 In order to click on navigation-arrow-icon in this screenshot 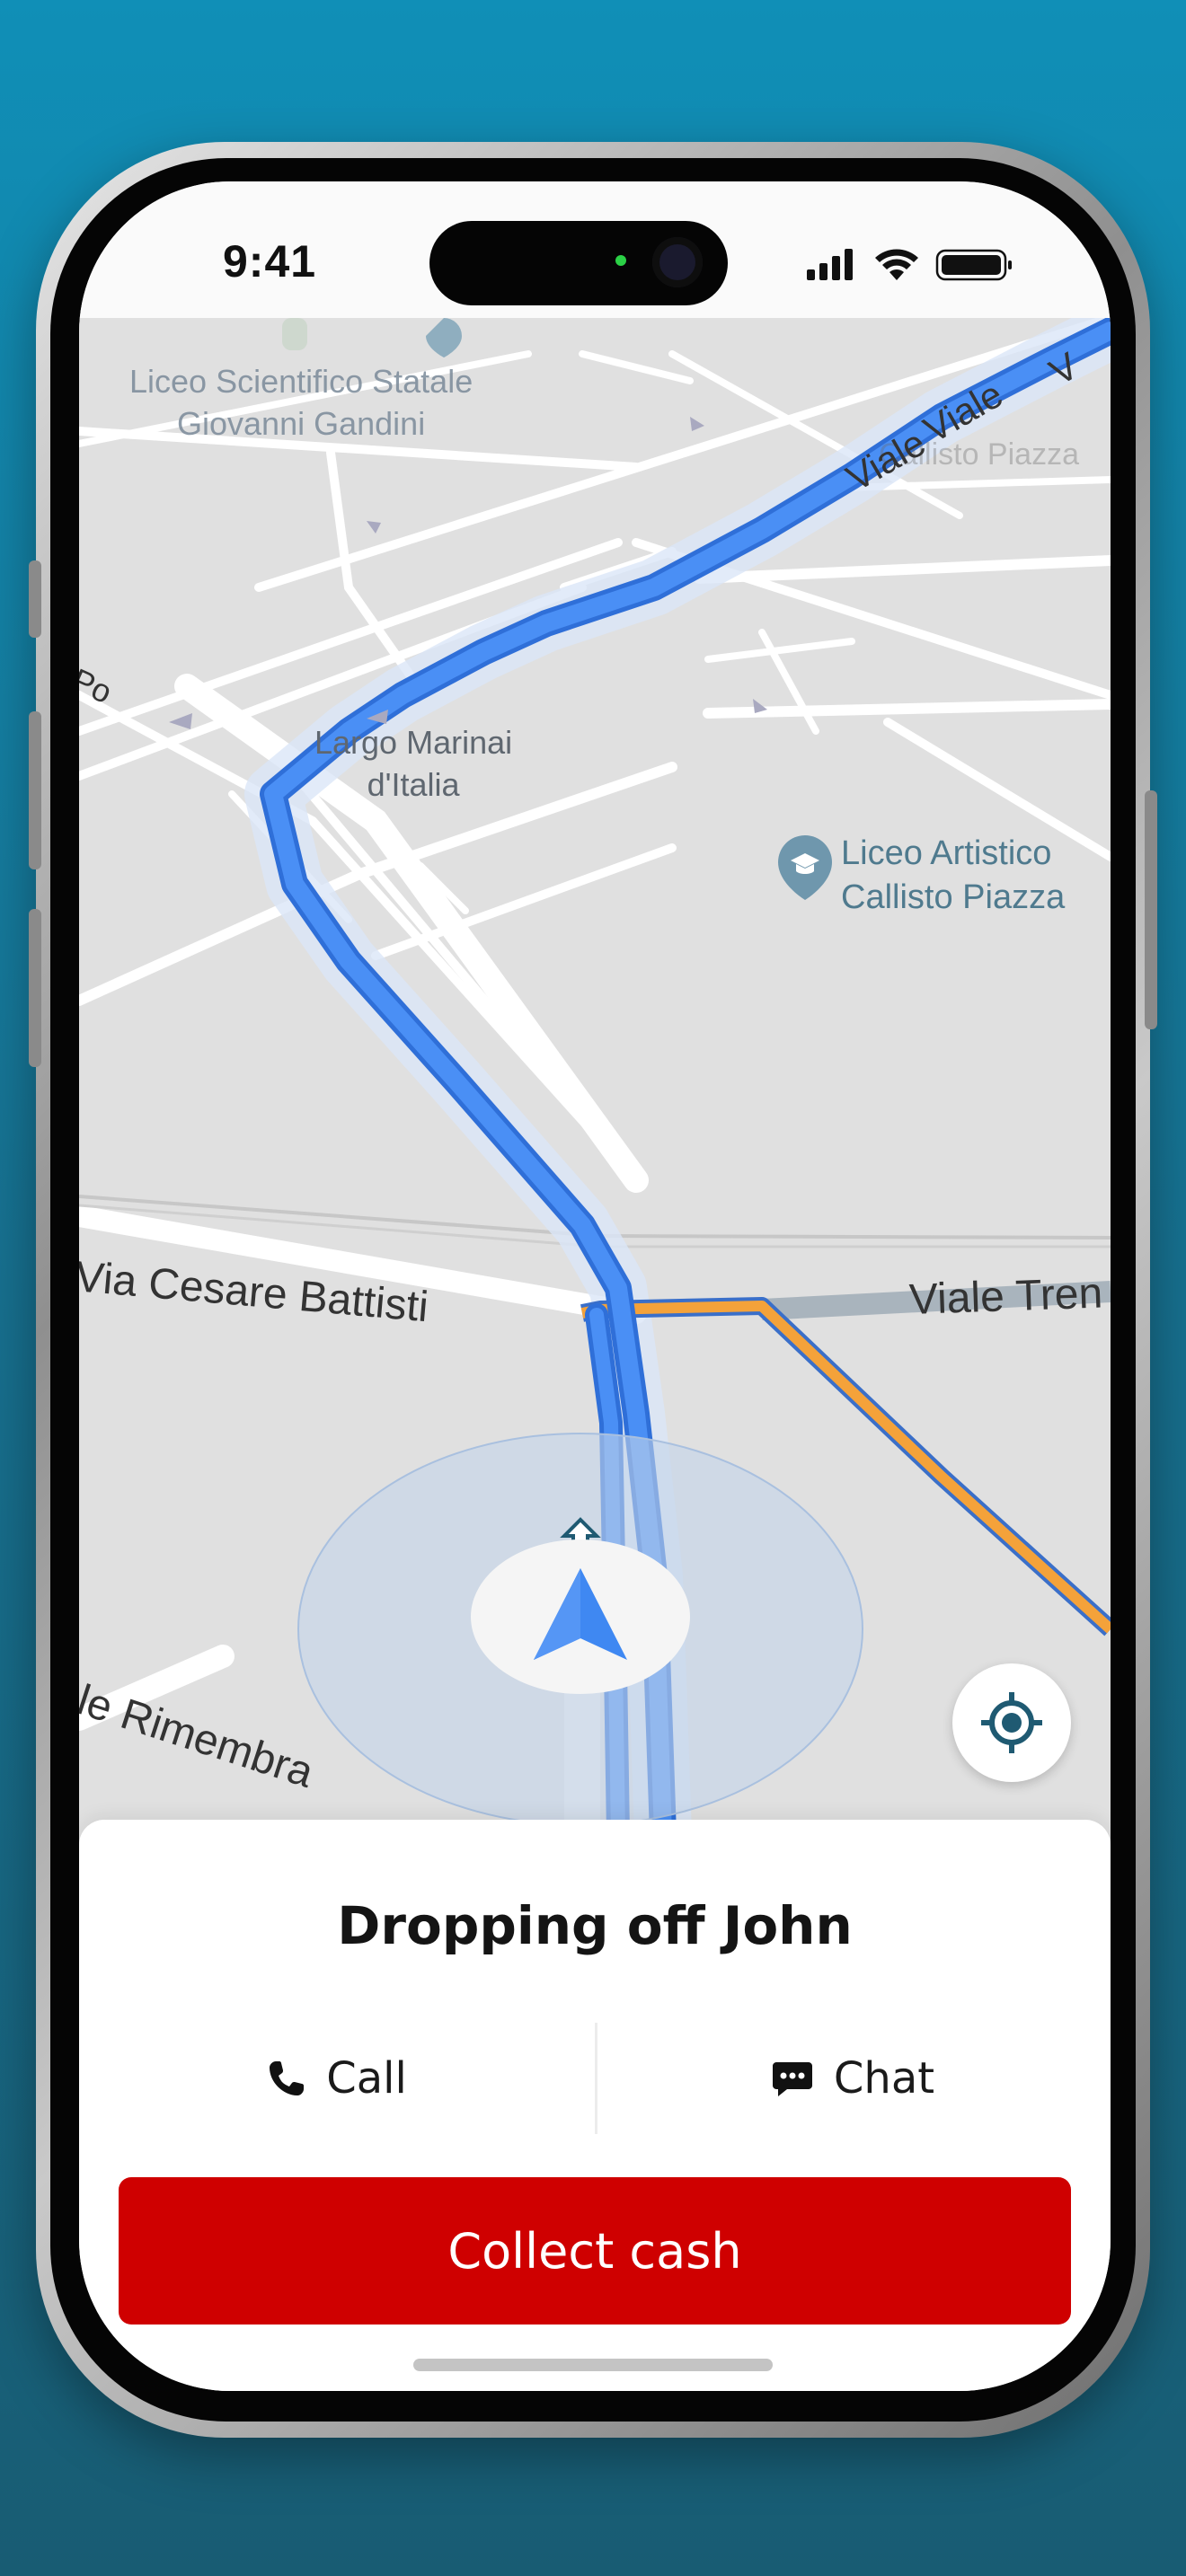, I will do `click(580, 1614)`.